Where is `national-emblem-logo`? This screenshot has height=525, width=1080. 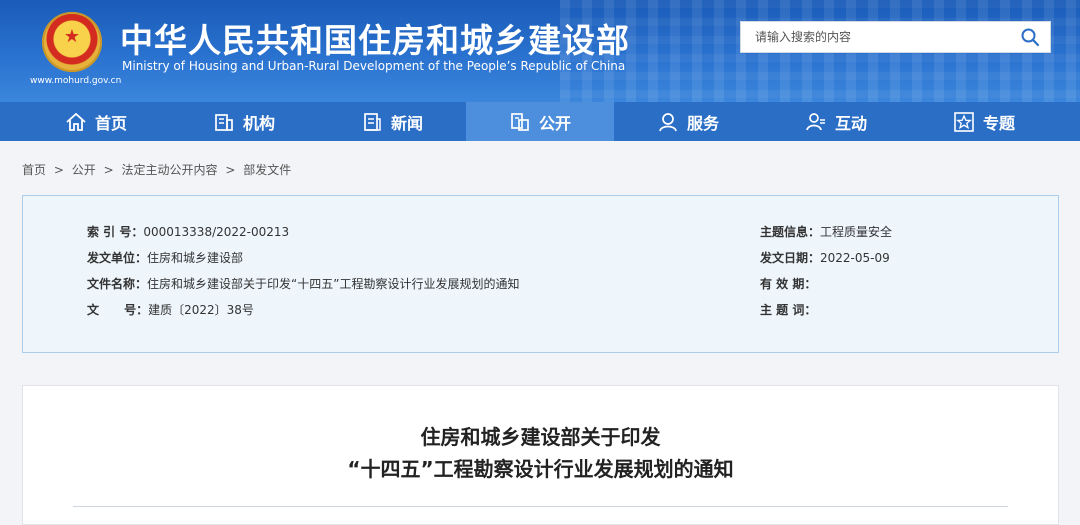 national-emblem-logo is located at coordinates (72, 42).